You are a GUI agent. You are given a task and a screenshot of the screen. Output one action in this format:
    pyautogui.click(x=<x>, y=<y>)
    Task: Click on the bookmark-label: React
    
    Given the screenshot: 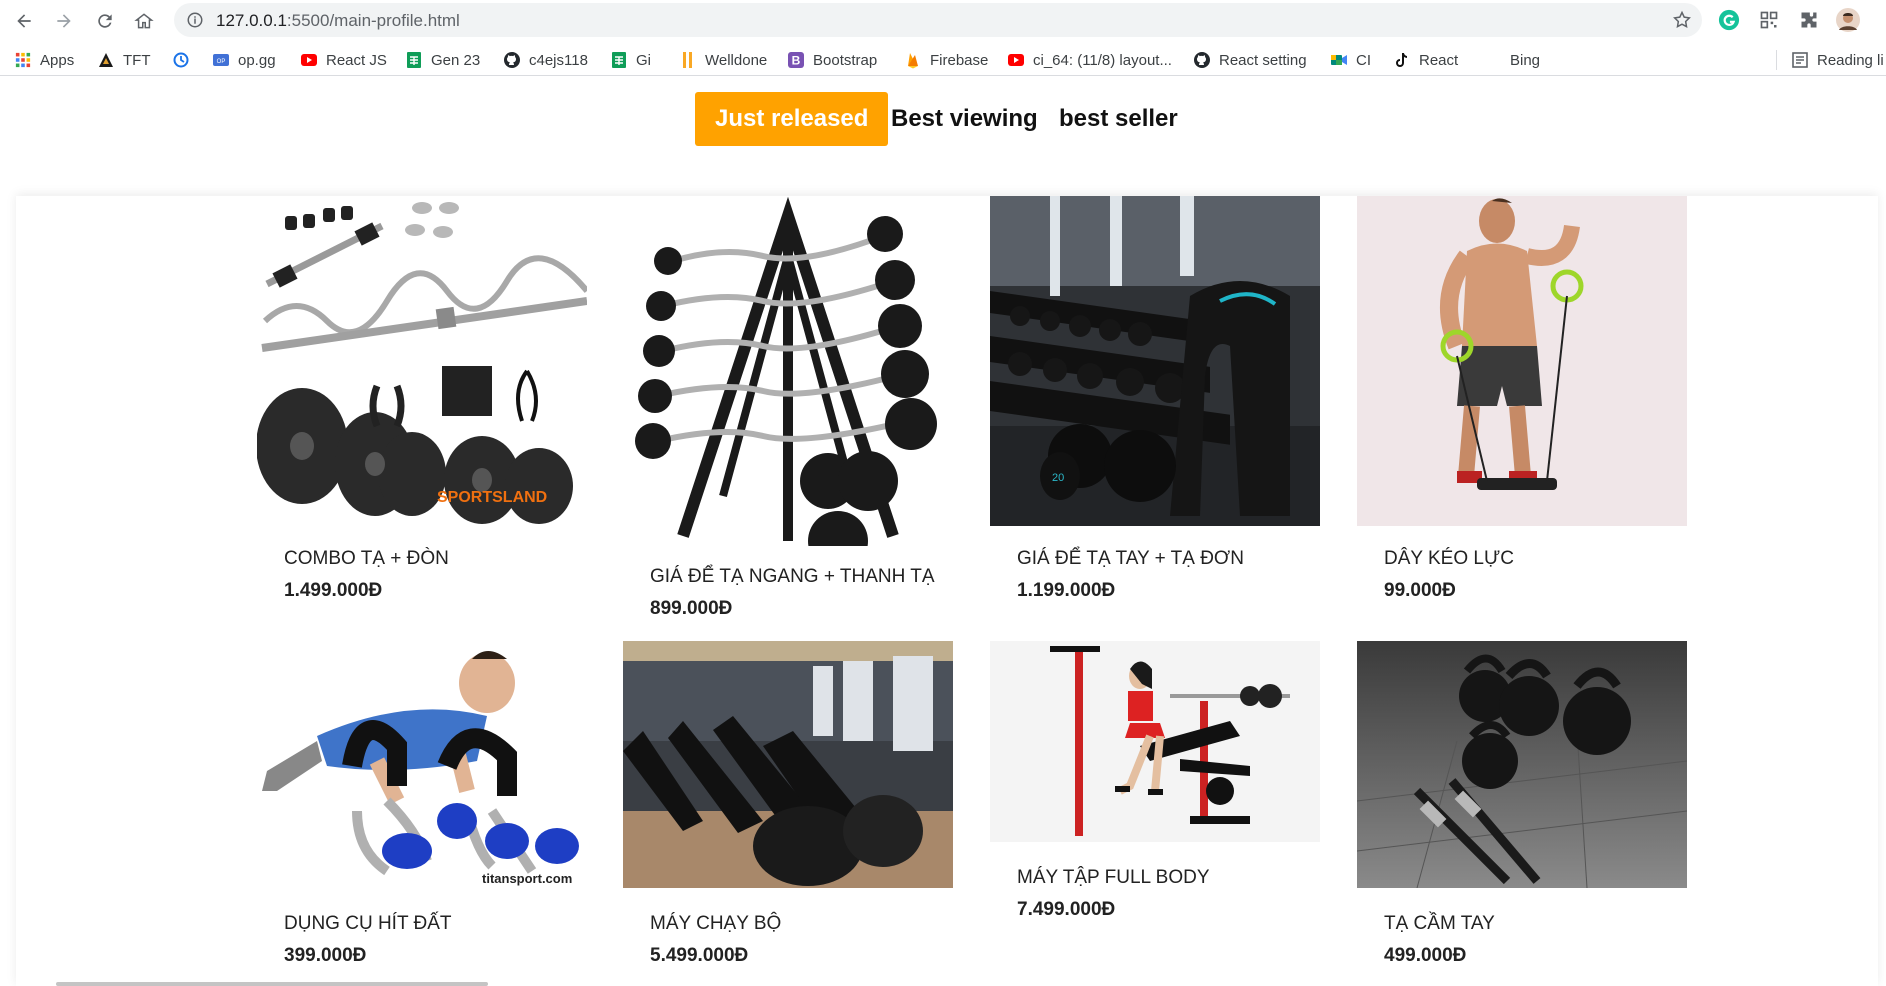 What is the action you would take?
    pyautogui.click(x=1439, y=60)
    